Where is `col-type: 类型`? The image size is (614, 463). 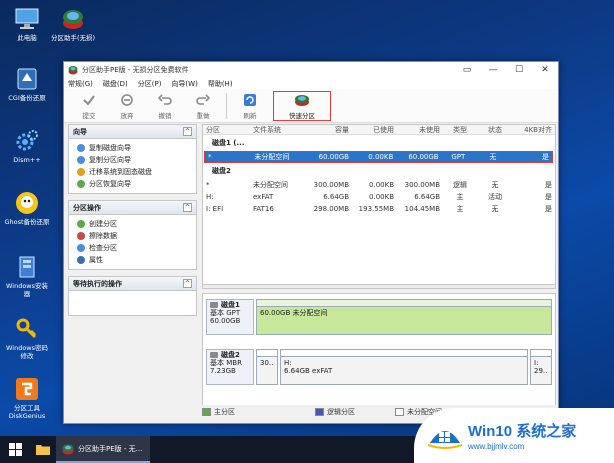
col-type: 类型 is located at coordinates (460, 130).